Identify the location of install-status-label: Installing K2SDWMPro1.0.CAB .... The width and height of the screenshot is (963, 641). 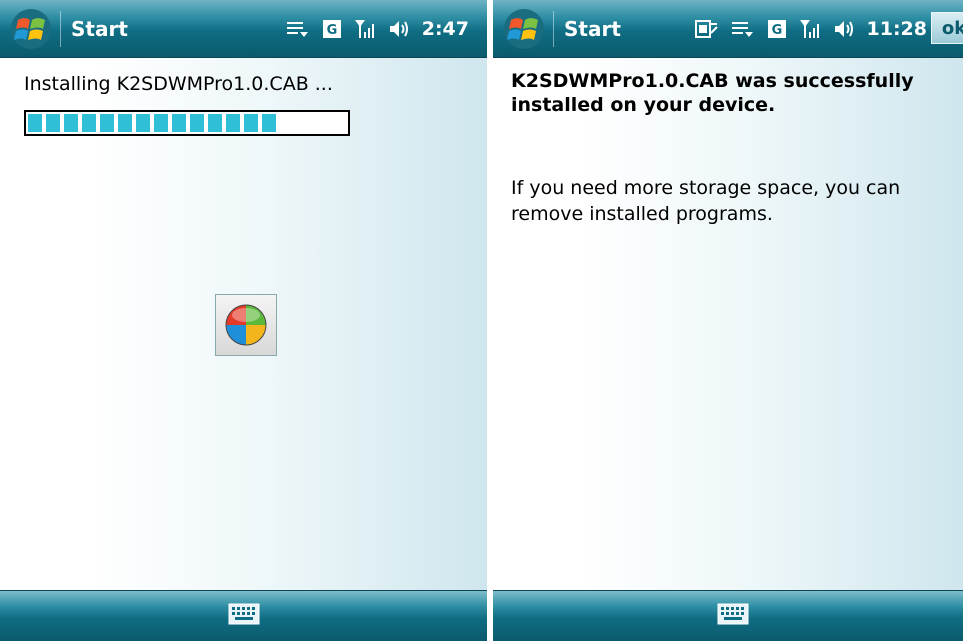
(178, 84).